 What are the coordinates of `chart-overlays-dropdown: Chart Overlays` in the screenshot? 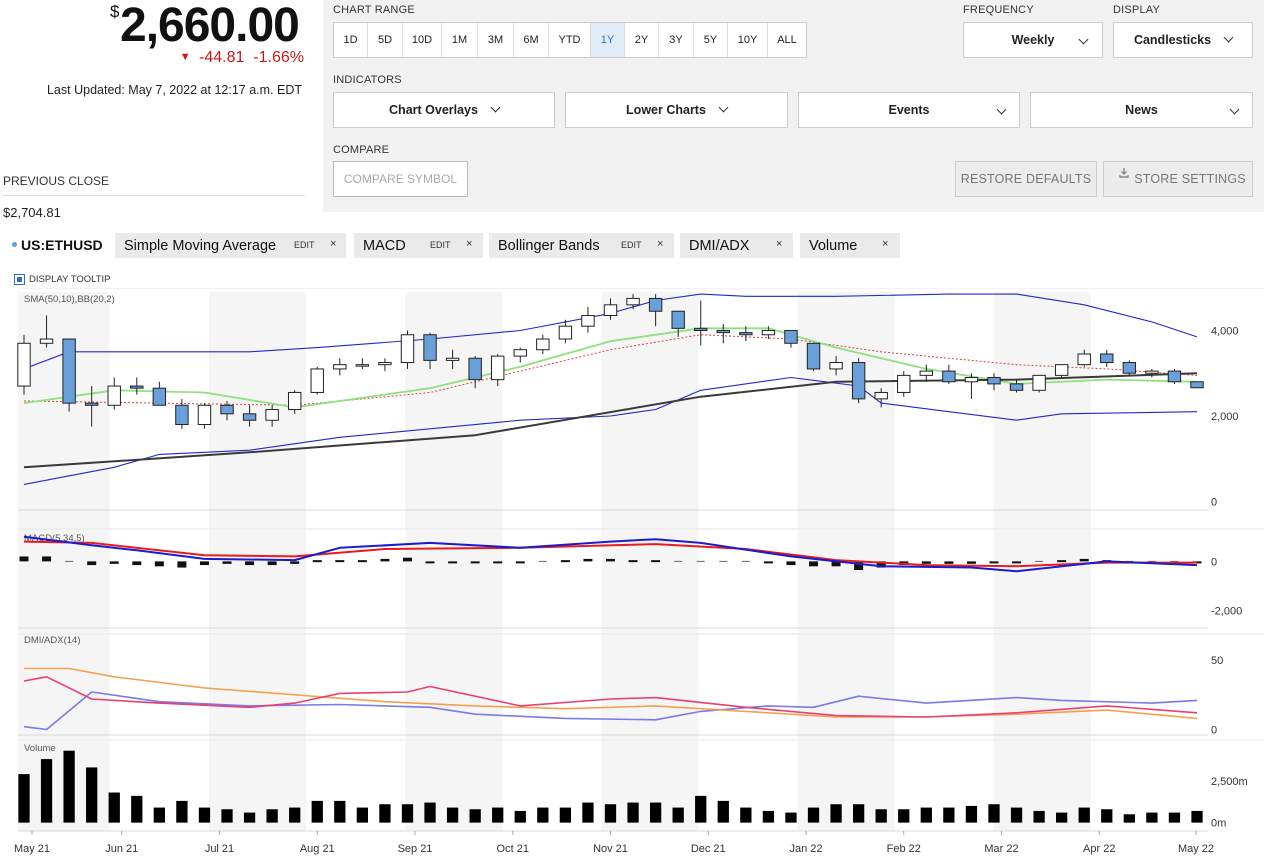 It's located at (444, 110).